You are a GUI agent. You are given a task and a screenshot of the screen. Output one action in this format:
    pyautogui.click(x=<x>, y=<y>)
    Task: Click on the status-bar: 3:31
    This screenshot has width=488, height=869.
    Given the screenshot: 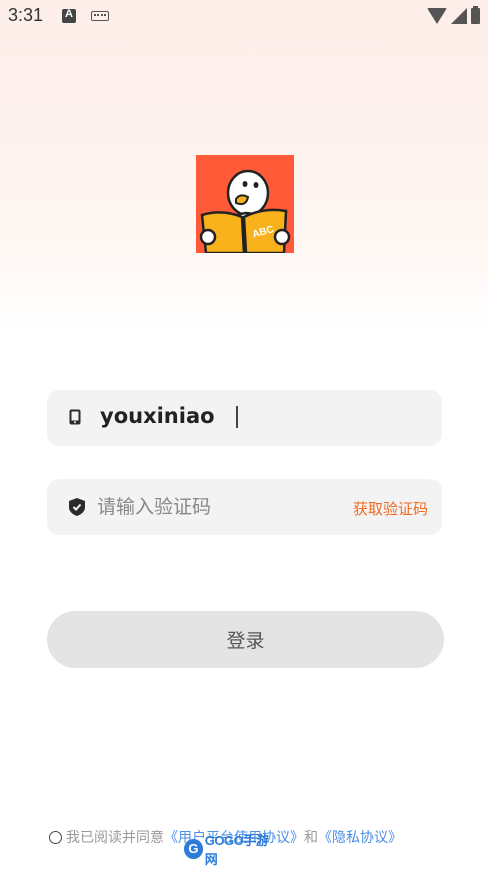 What is the action you would take?
    pyautogui.click(x=244, y=17)
    